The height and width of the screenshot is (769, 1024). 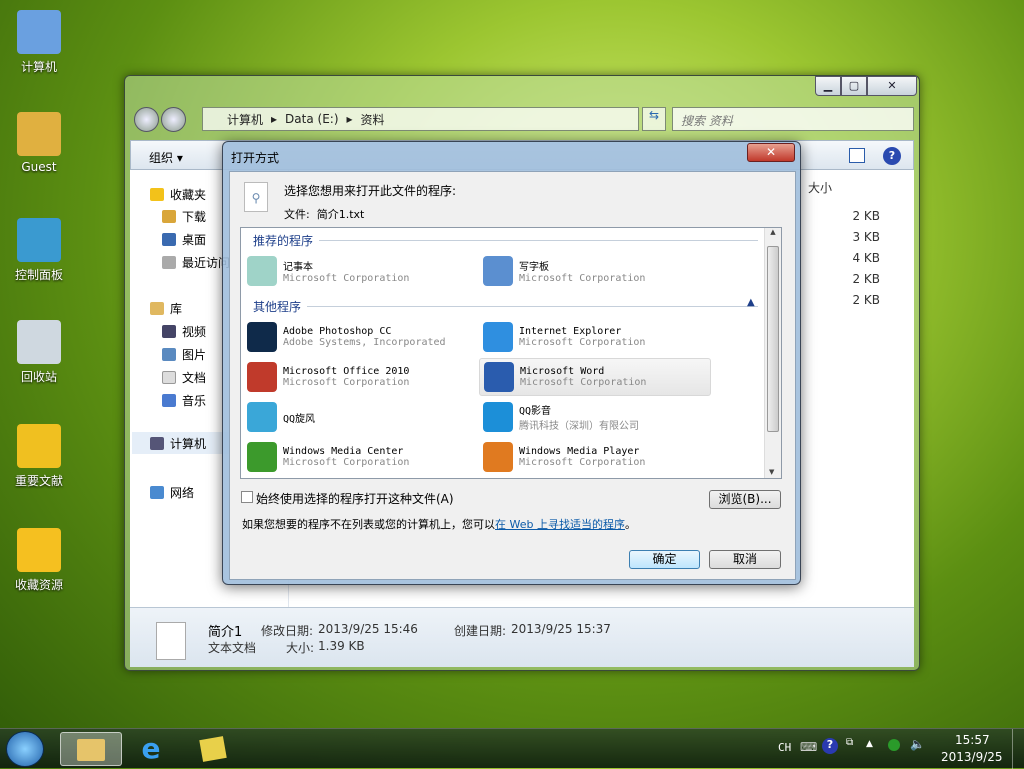 What do you see at coordinates (368, 524) in the screenshot?
I see `hint-text: 如果您想要的程序不在列表或您的计算机上，您可以` at bounding box center [368, 524].